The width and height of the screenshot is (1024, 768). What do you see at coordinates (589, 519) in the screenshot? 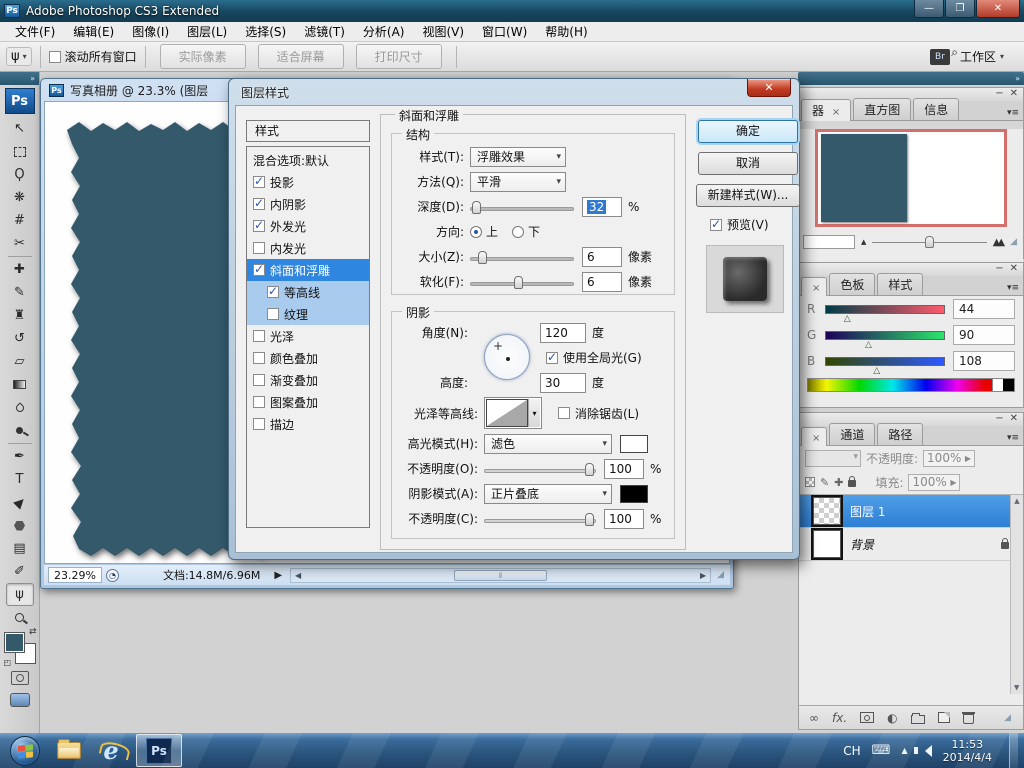
I see `shadow-opacity-thumb` at bounding box center [589, 519].